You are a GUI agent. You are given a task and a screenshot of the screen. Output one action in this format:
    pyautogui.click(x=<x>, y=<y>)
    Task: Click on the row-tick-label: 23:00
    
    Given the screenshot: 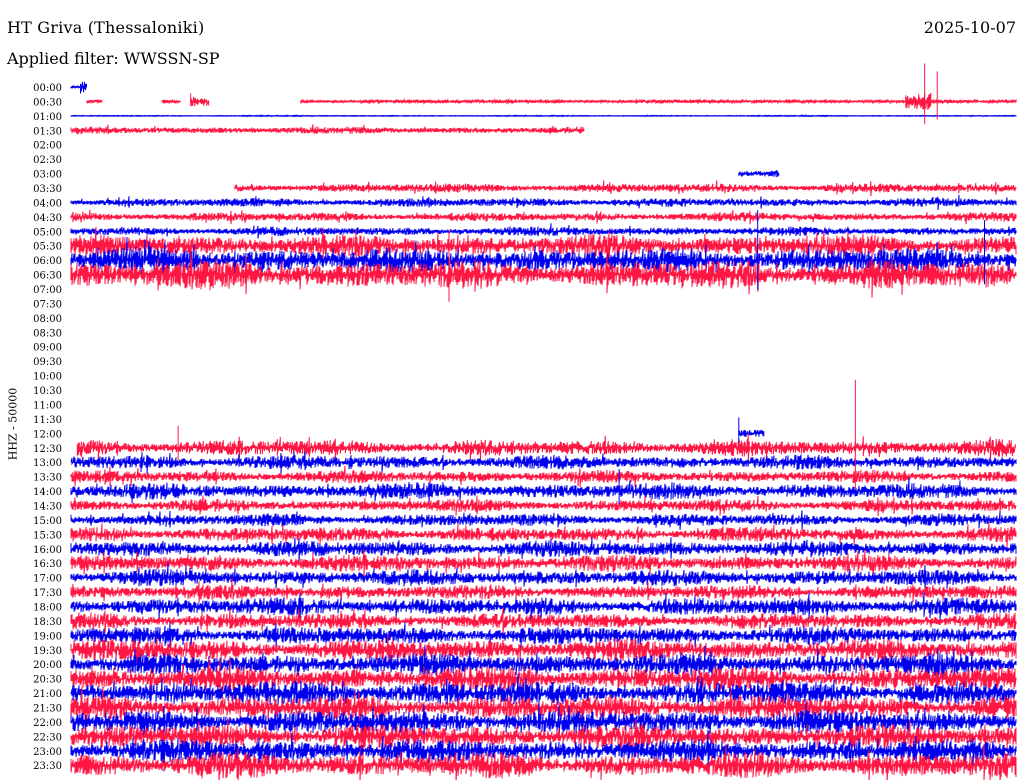 What is the action you would take?
    pyautogui.click(x=47, y=752)
    